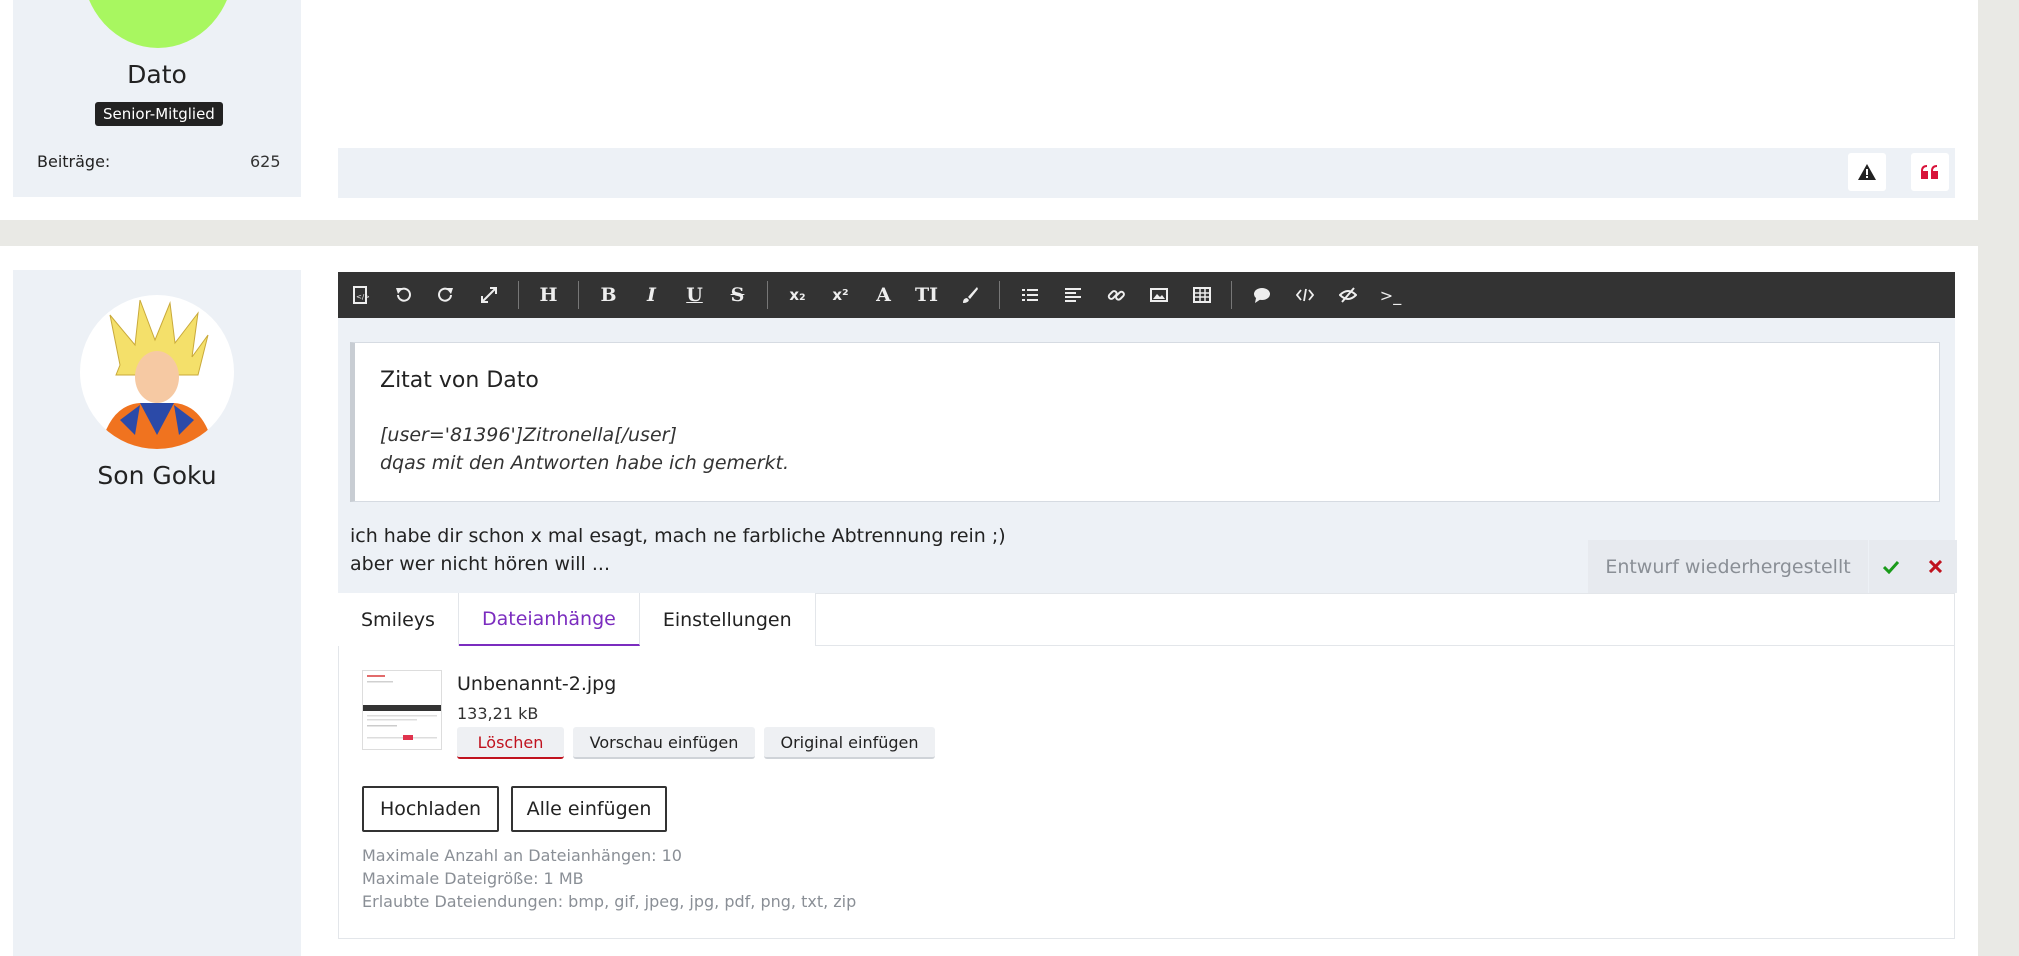 The width and height of the screenshot is (2019, 956). I want to click on spoiler-icon, so click(1347, 295).